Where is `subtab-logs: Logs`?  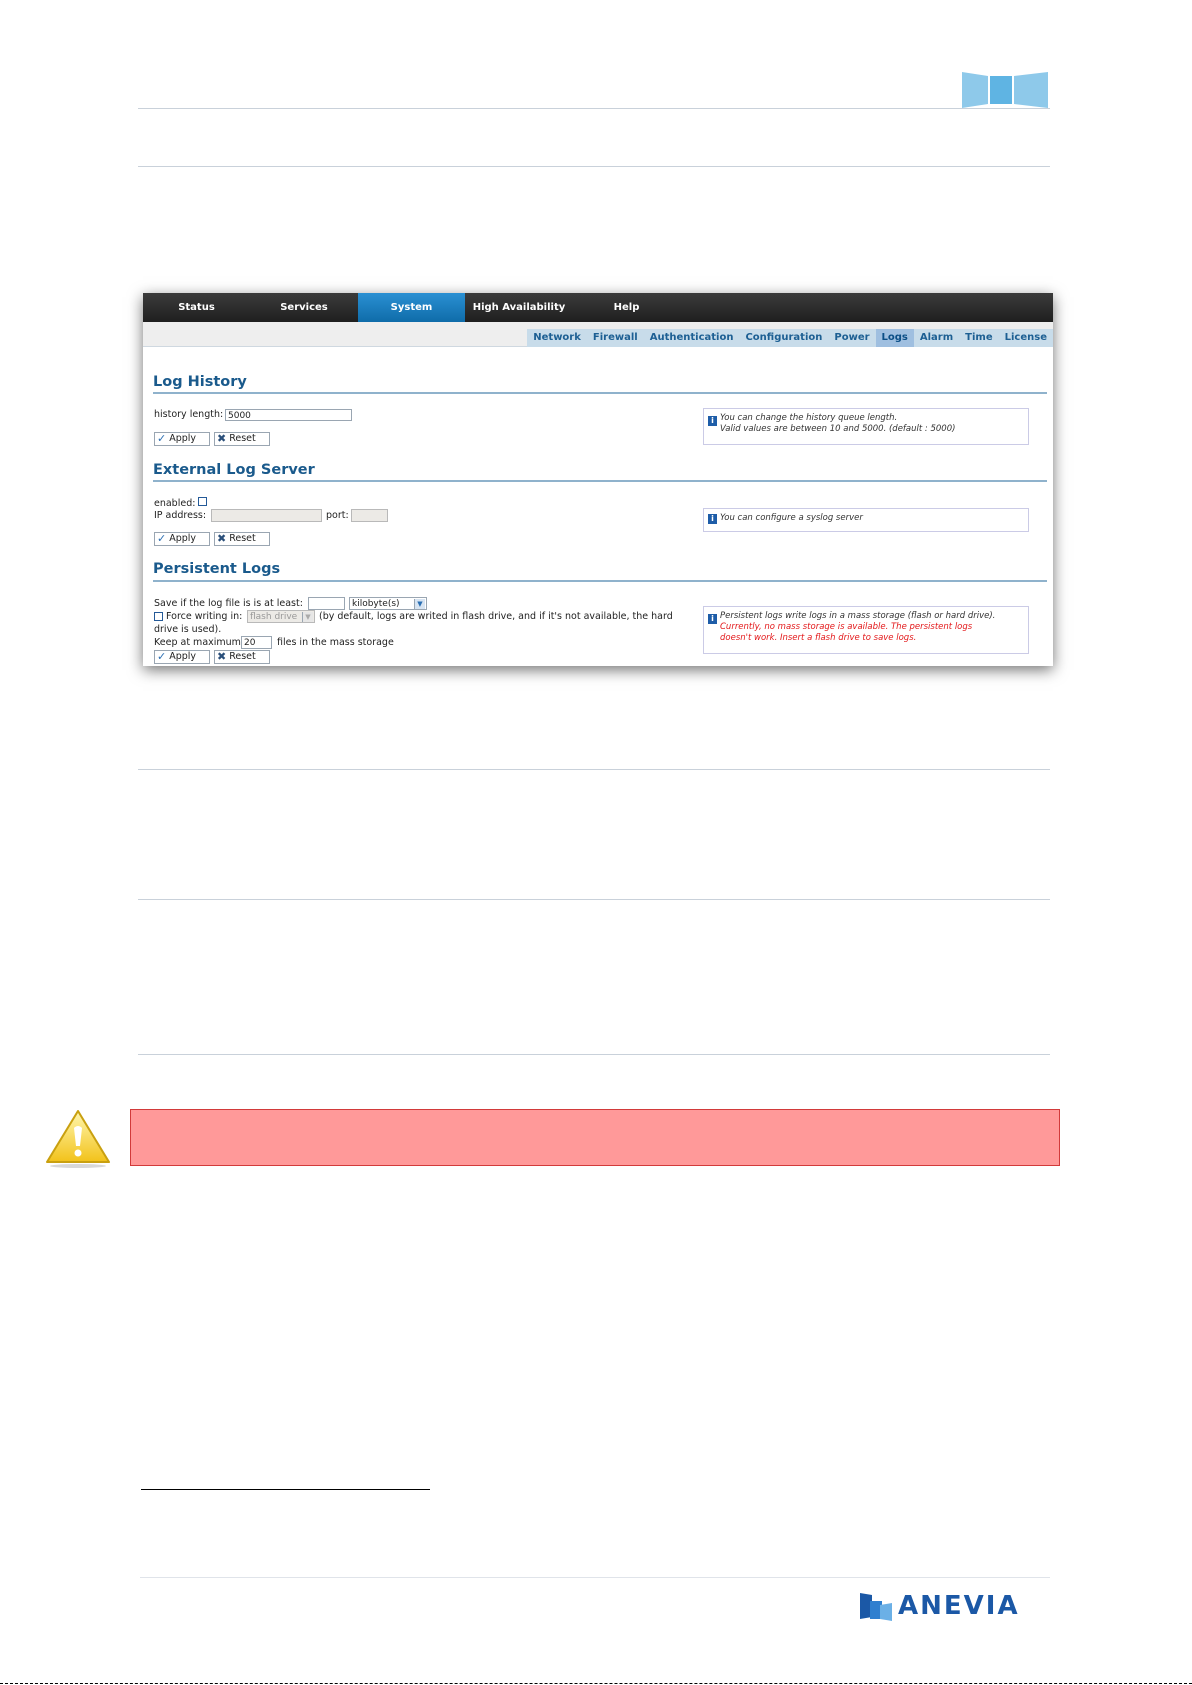 subtab-logs: Logs is located at coordinates (894, 338).